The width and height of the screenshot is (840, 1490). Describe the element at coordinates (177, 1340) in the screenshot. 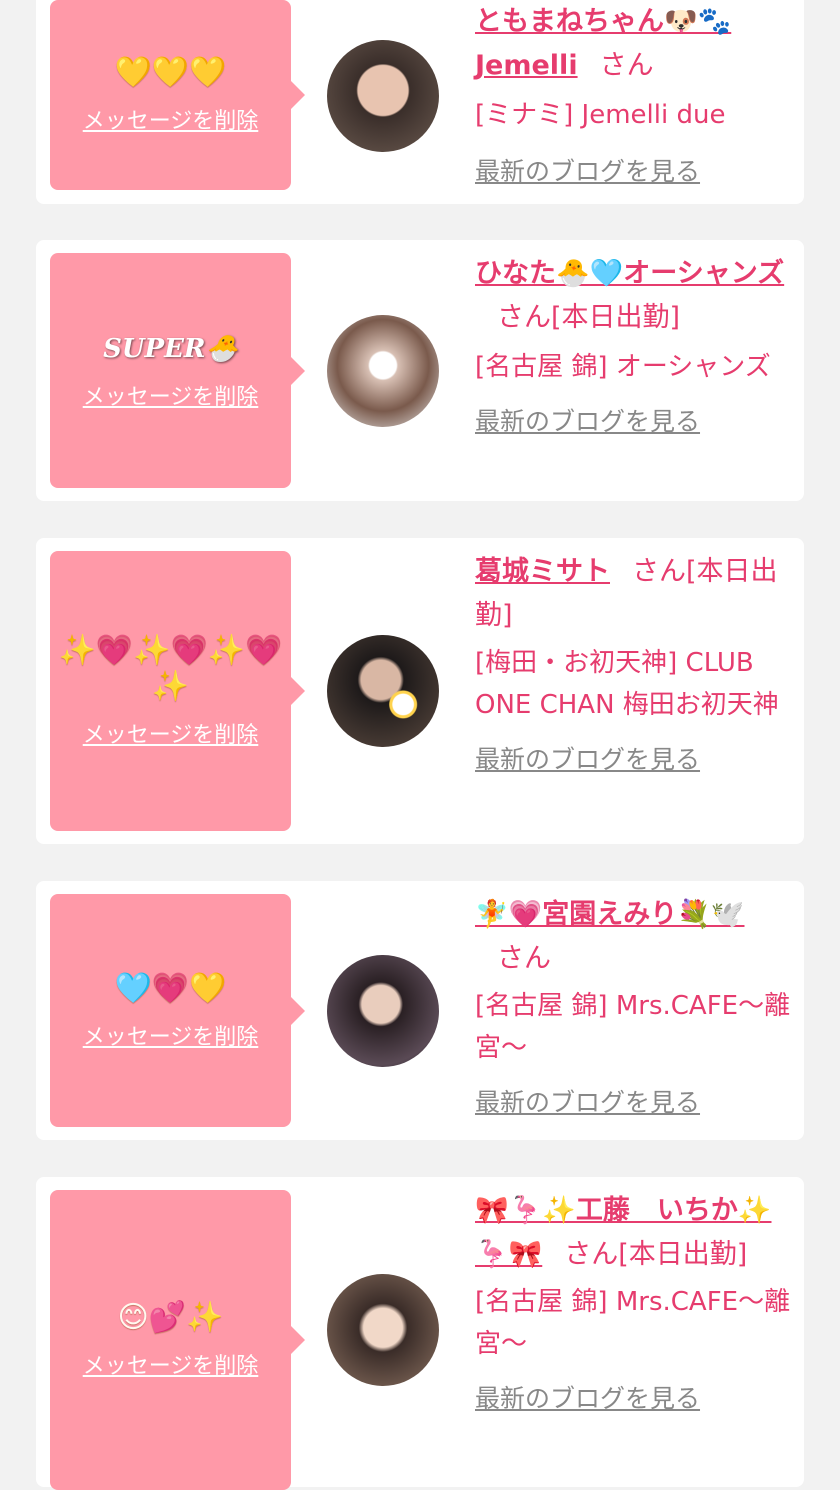

I see `message-box: 😊💕✨ メッセージを削除` at that location.